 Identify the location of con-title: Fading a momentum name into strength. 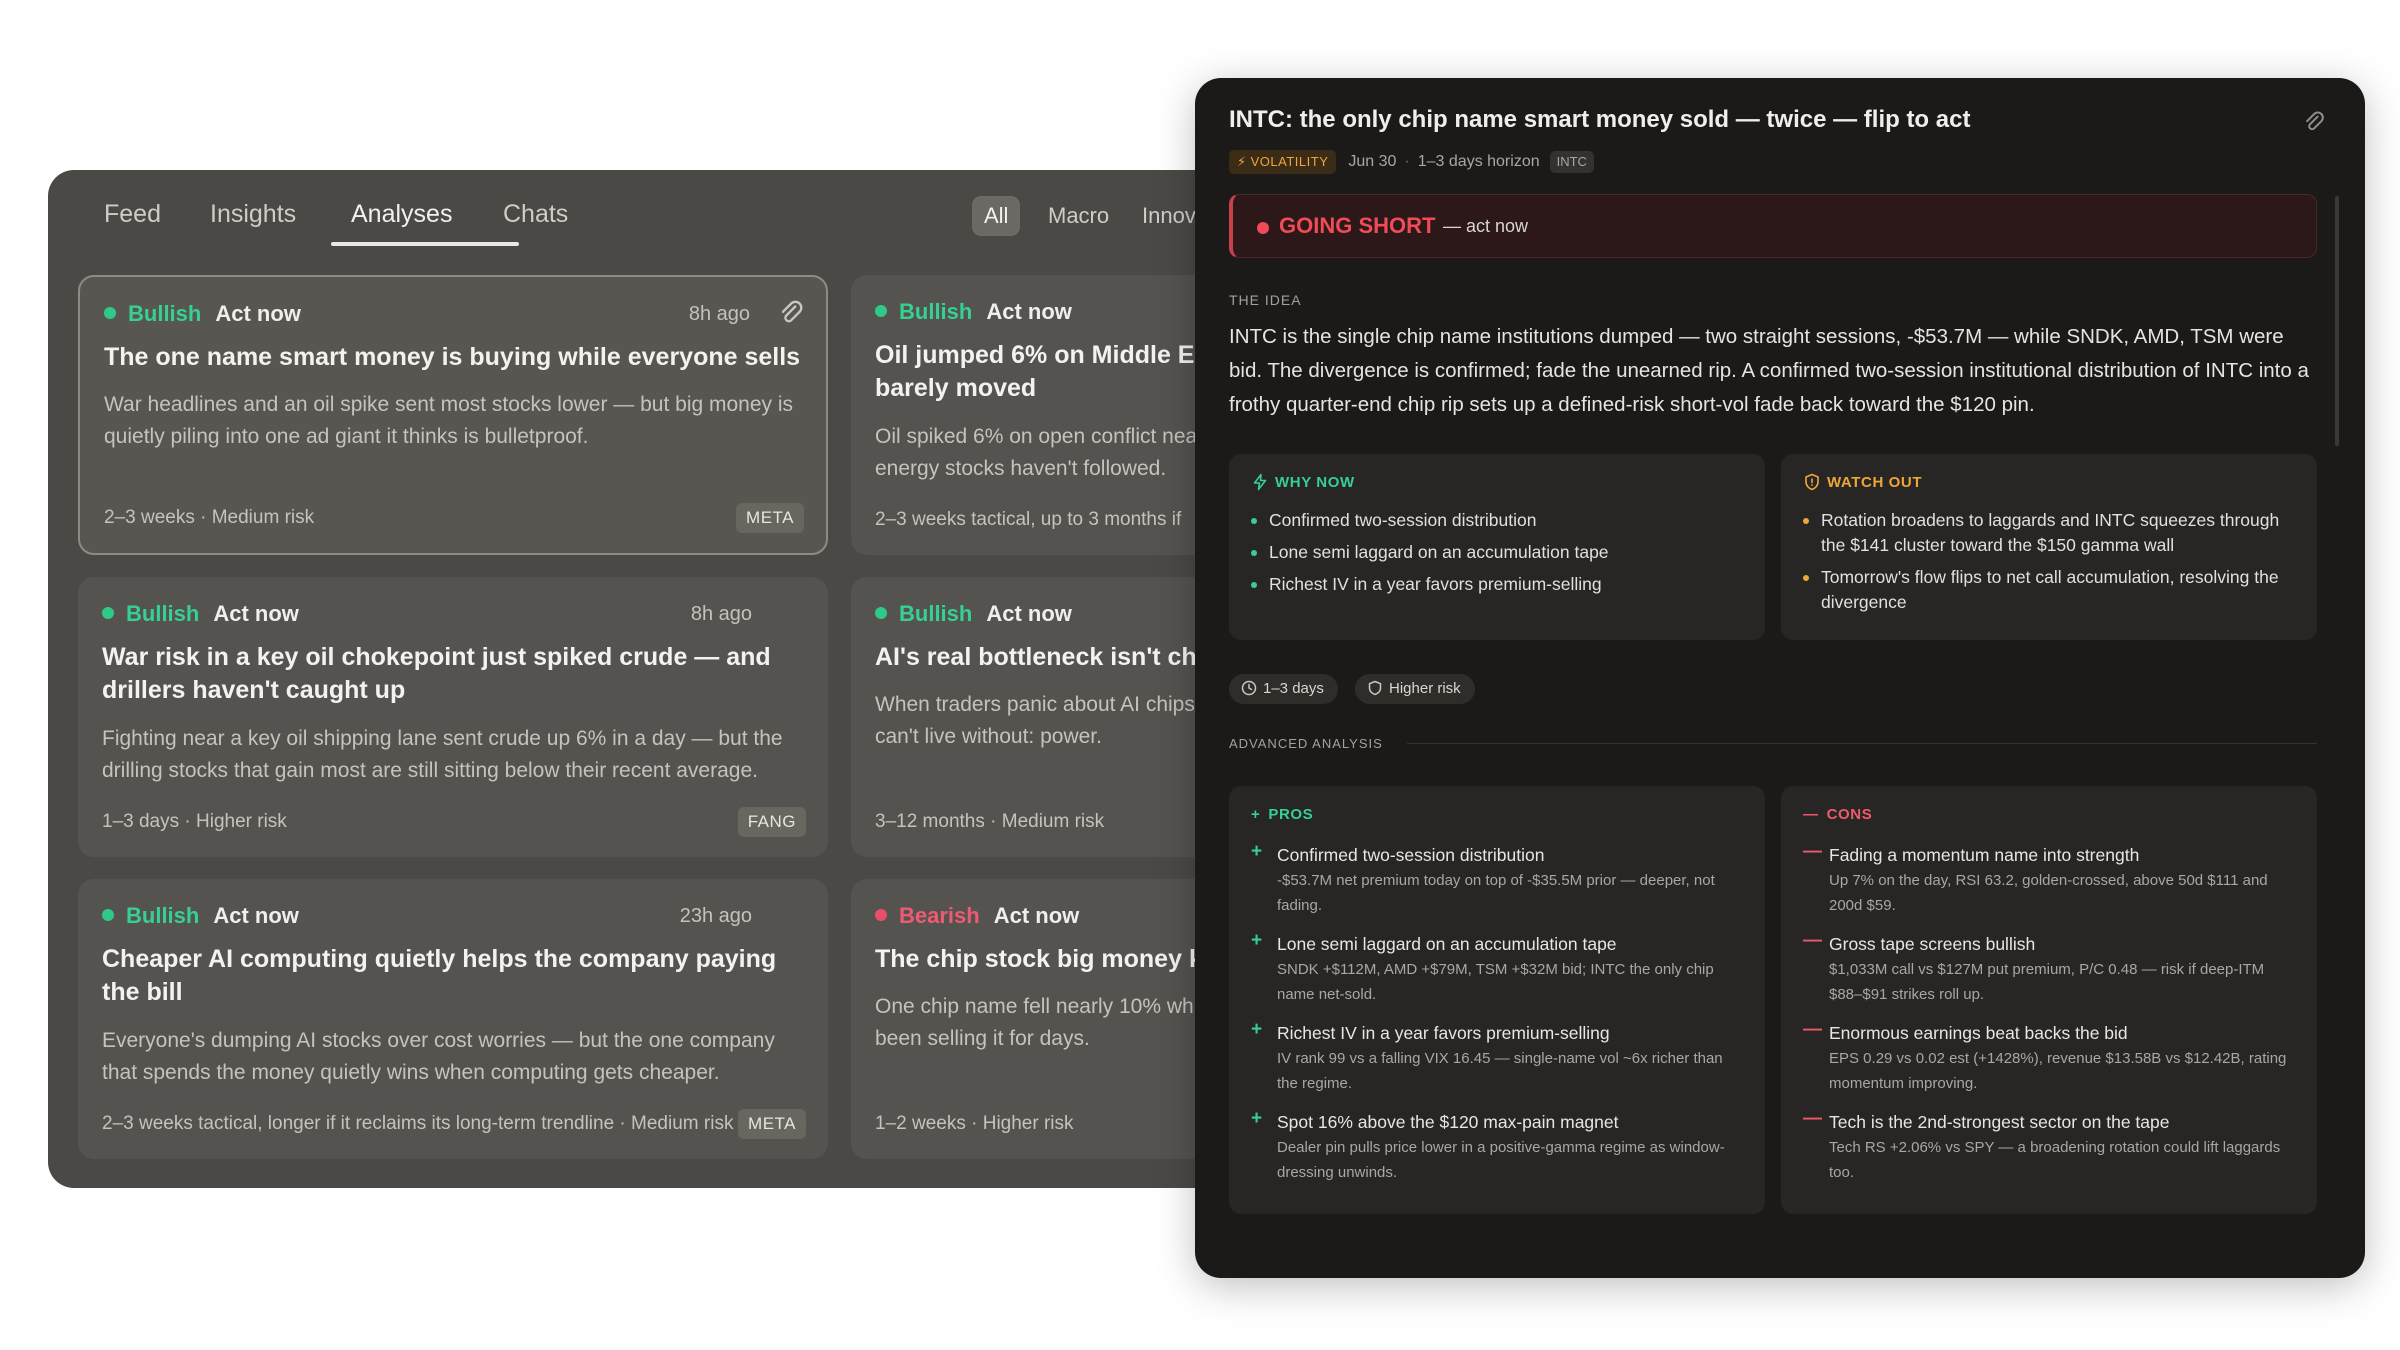
(1984, 855).